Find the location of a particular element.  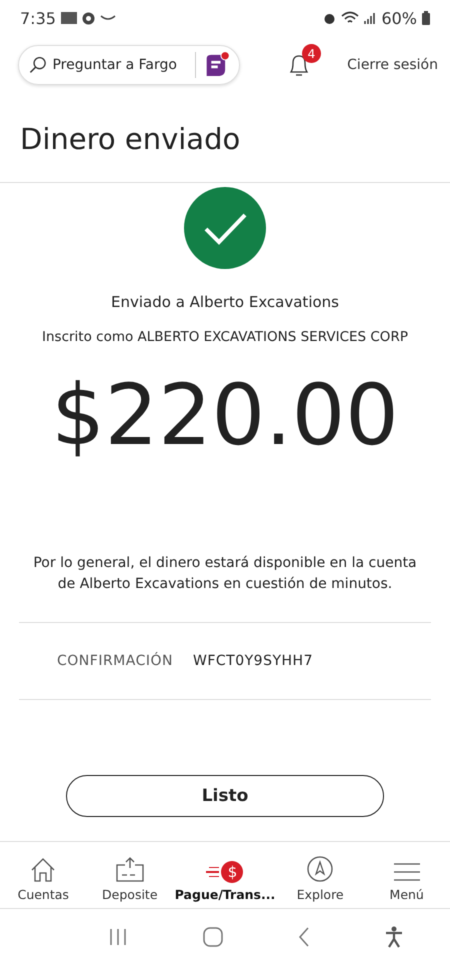

status-time: 7:35 is located at coordinates (38, 18).